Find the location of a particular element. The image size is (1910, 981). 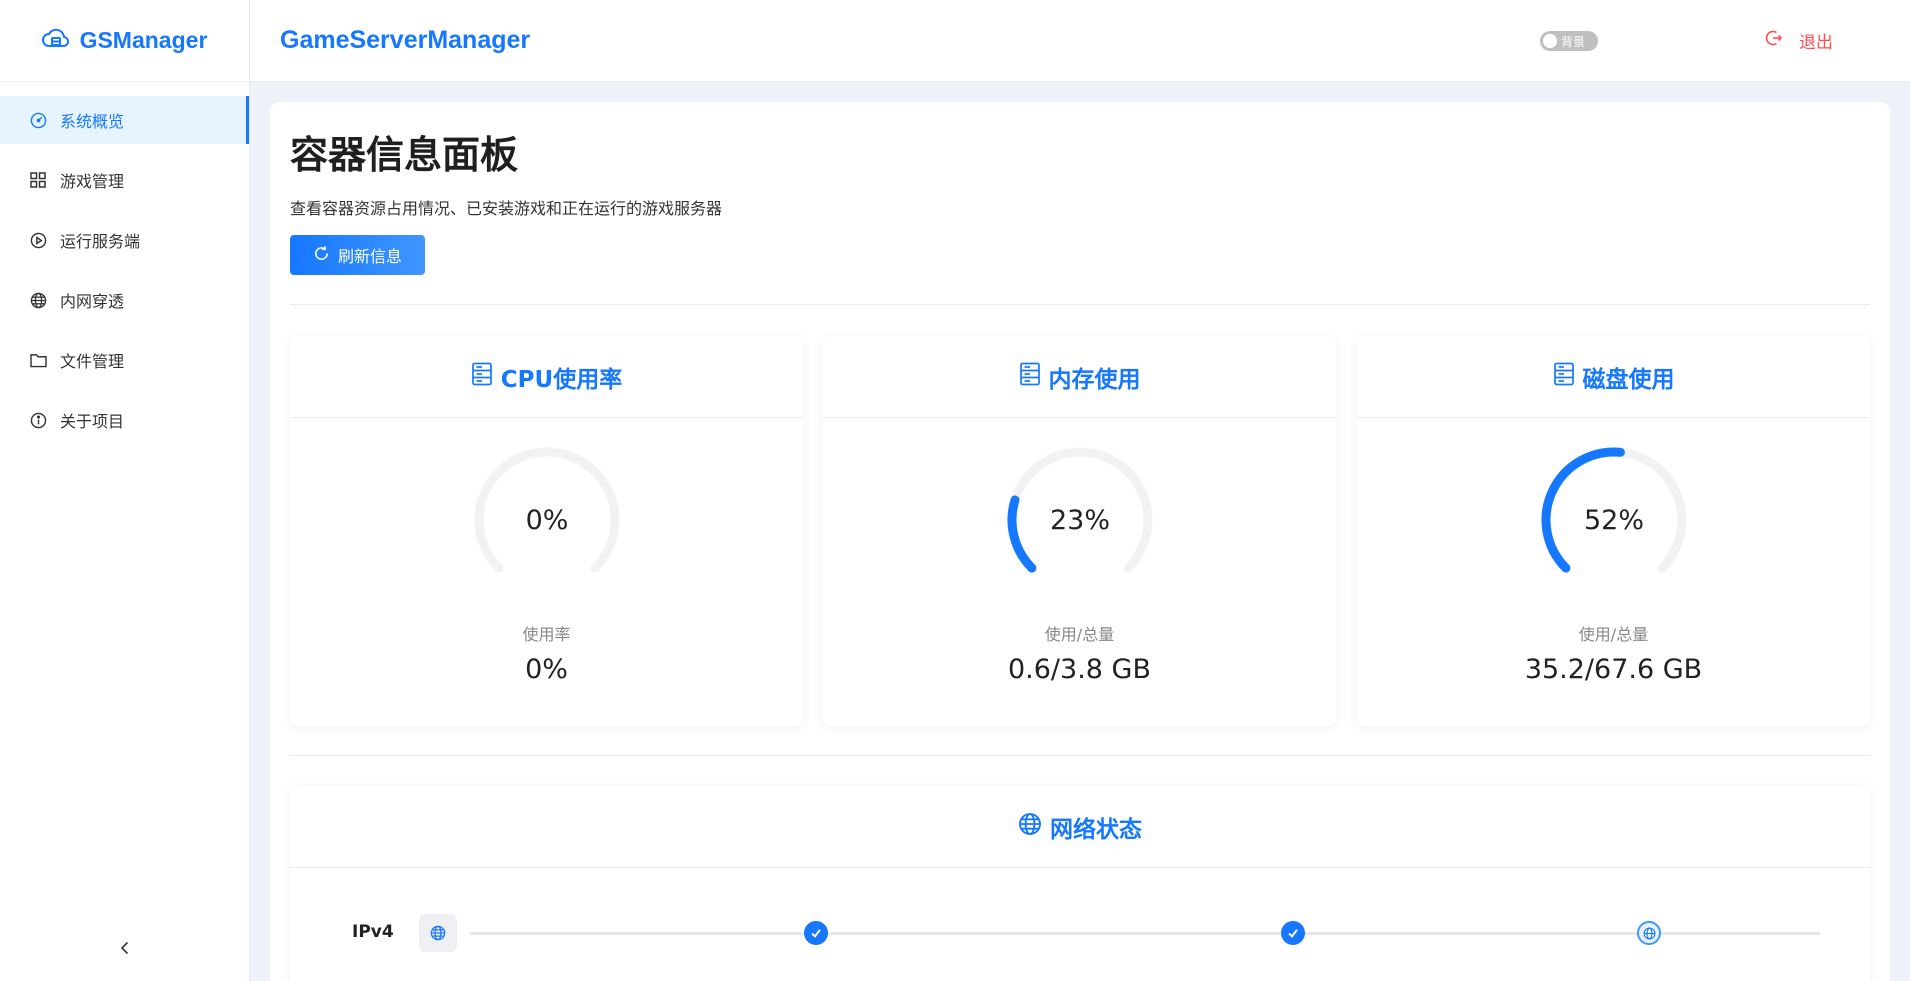

refresh-button: 刷新信息 is located at coordinates (357, 255).